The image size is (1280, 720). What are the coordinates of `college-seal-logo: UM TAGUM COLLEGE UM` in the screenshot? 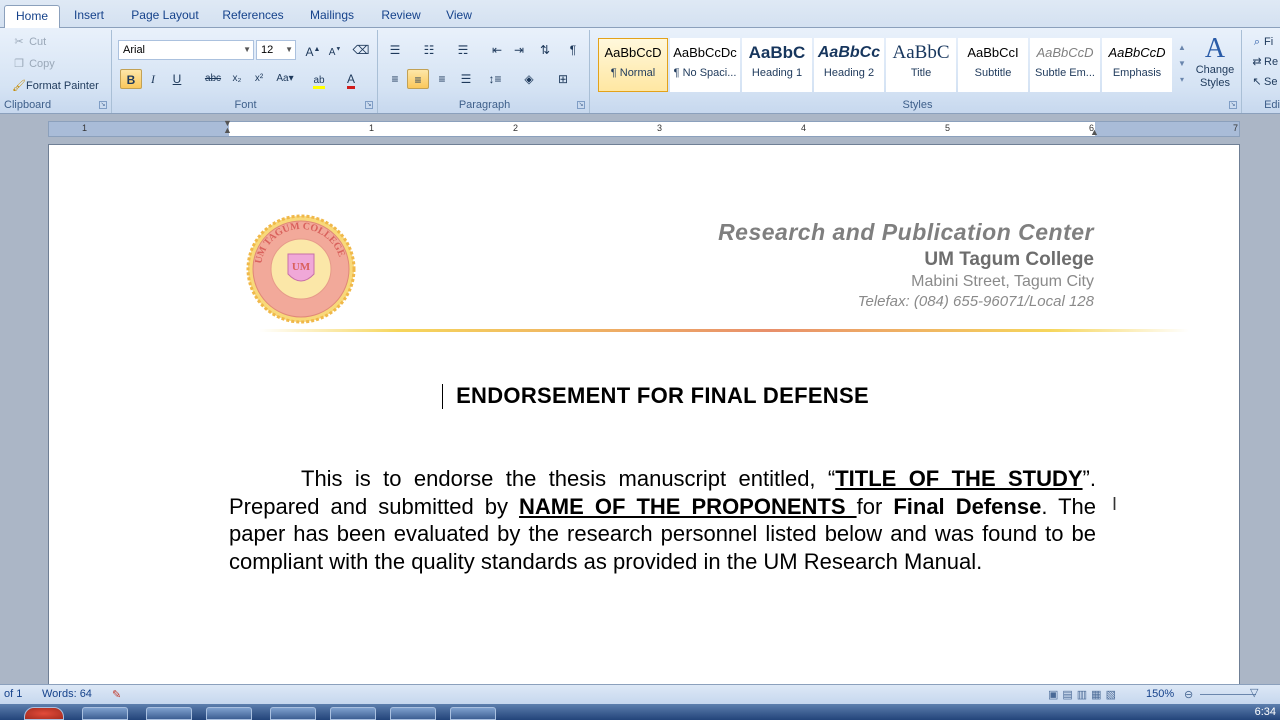 It's located at (301, 269).